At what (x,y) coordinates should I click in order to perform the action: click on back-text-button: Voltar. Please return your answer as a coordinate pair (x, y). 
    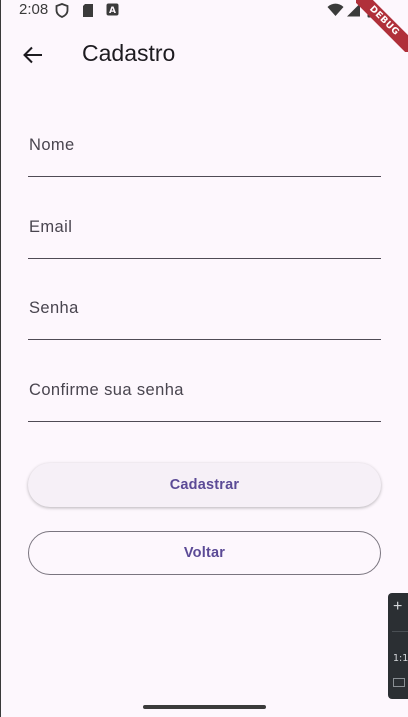
    Looking at the image, I should click on (204, 553).